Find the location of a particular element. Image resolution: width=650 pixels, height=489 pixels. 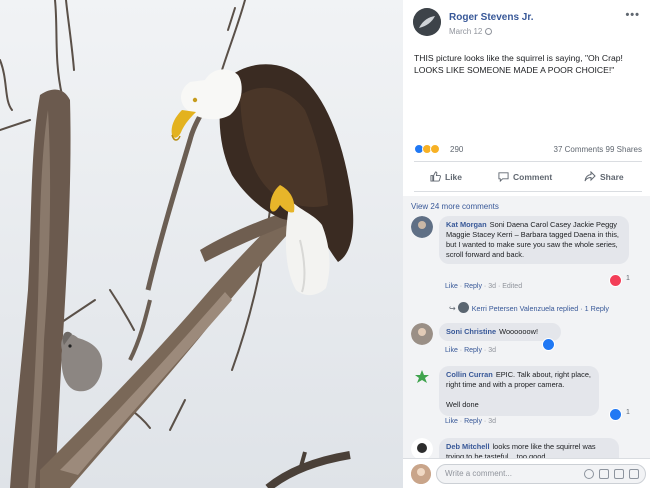

comment-label: Comment is located at coordinates (533, 176).